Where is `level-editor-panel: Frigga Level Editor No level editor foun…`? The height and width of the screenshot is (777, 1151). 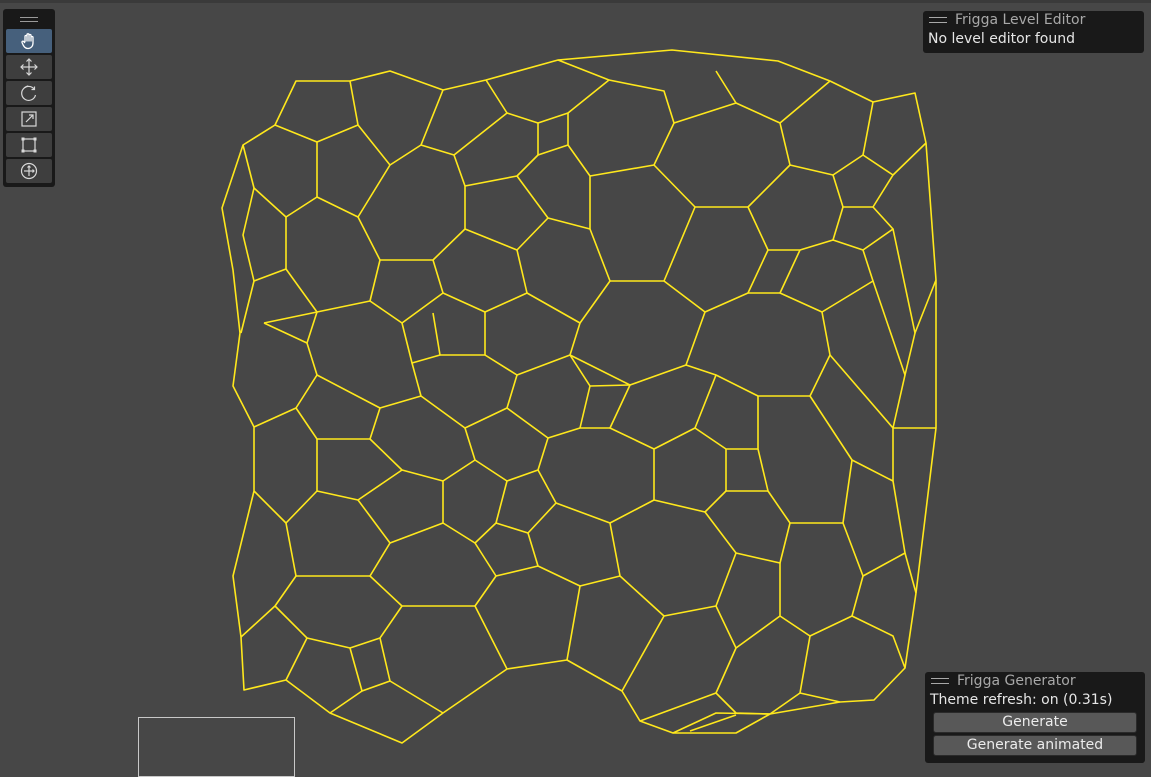 level-editor-panel: Frigga Level Editor No level editor foun… is located at coordinates (1033, 32).